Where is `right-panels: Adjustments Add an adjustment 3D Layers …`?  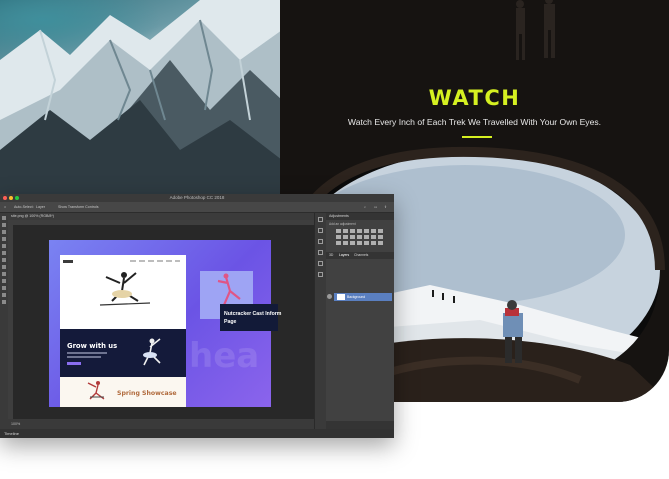
right-panels: Adjustments Add an adjustment 3D Layers … is located at coordinates (360, 321).